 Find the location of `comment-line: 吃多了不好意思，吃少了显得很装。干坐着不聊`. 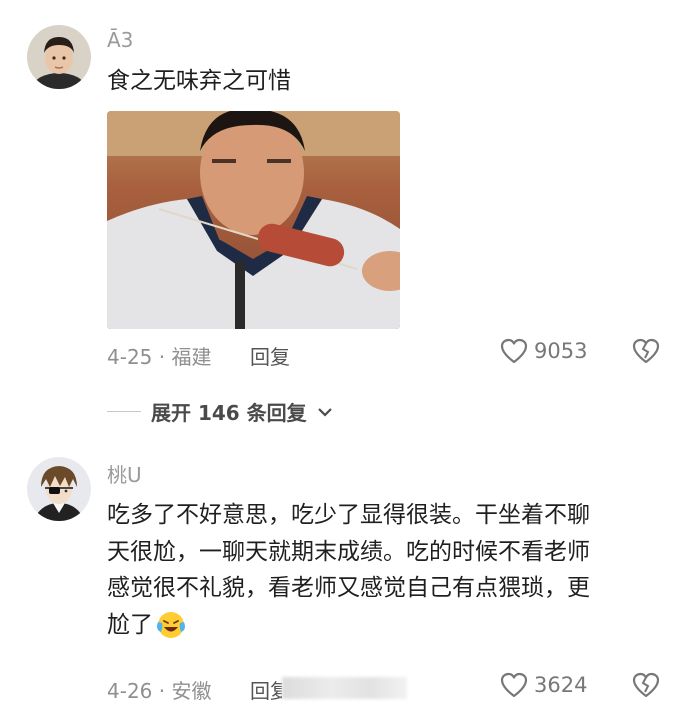

comment-line: 吃多了不好意思，吃少了显得很装。干坐着不聊 is located at coordinates (348, 515).